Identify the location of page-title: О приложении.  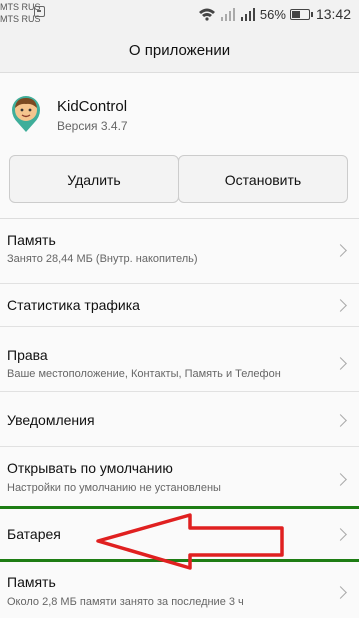
(179, 50).